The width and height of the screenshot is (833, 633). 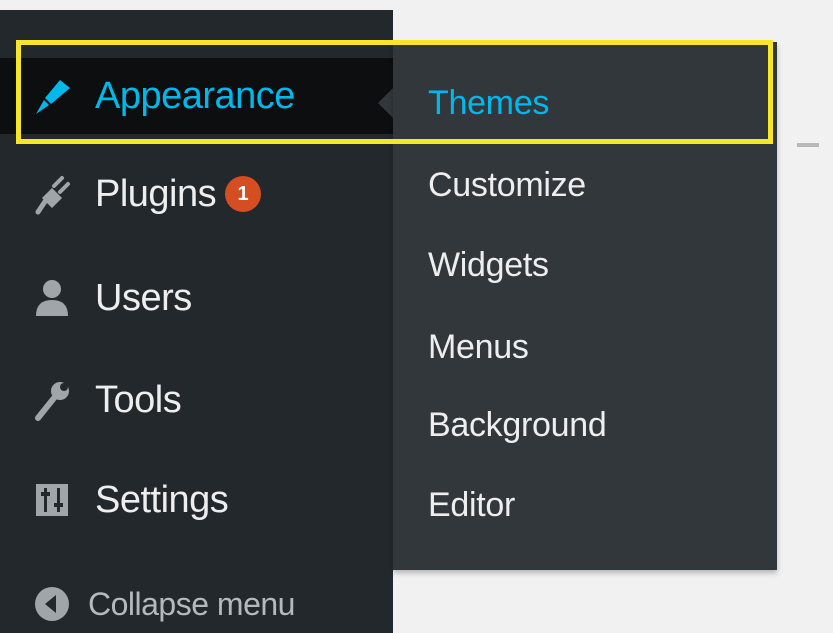 I want to click on submenu-item-widgets: Widgets, so click(x=488, y=265).